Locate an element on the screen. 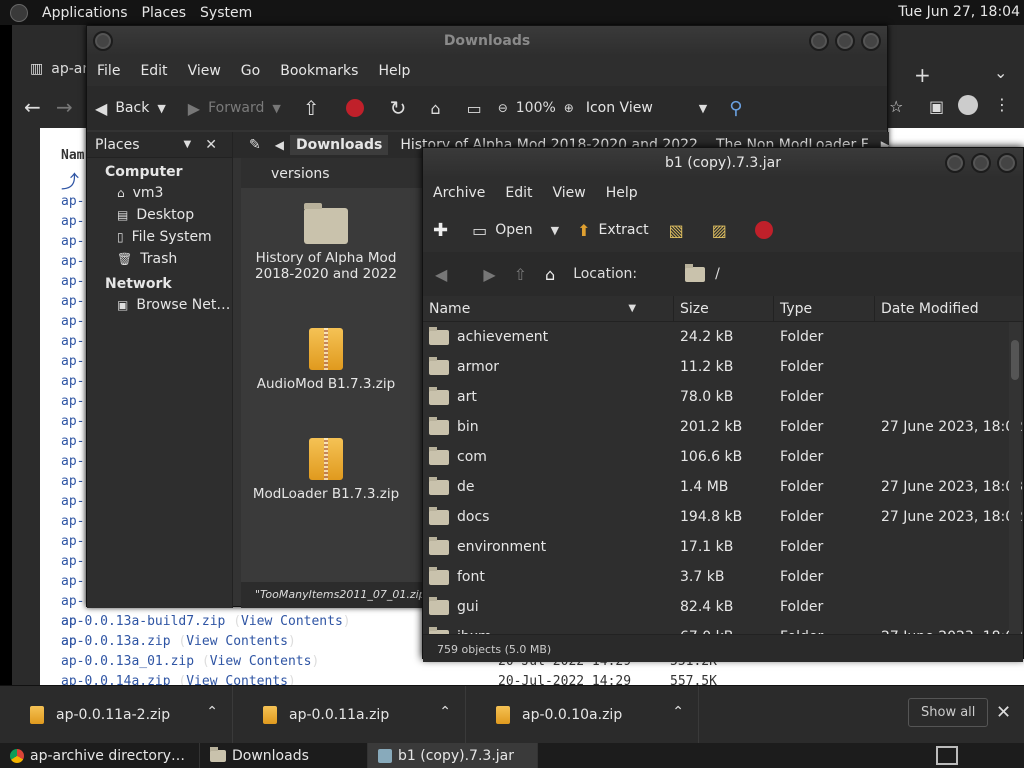 The image size is (1024, 768). window-titlebar: b1 (copy).7.3.jar is located at coordinates (723, 163).